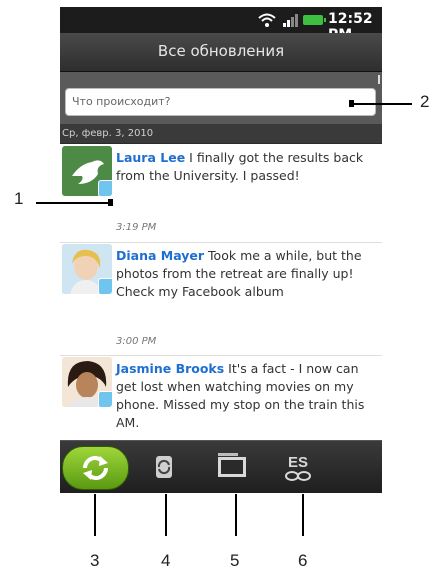  I want to click on sync-icon, so click(164, 467).